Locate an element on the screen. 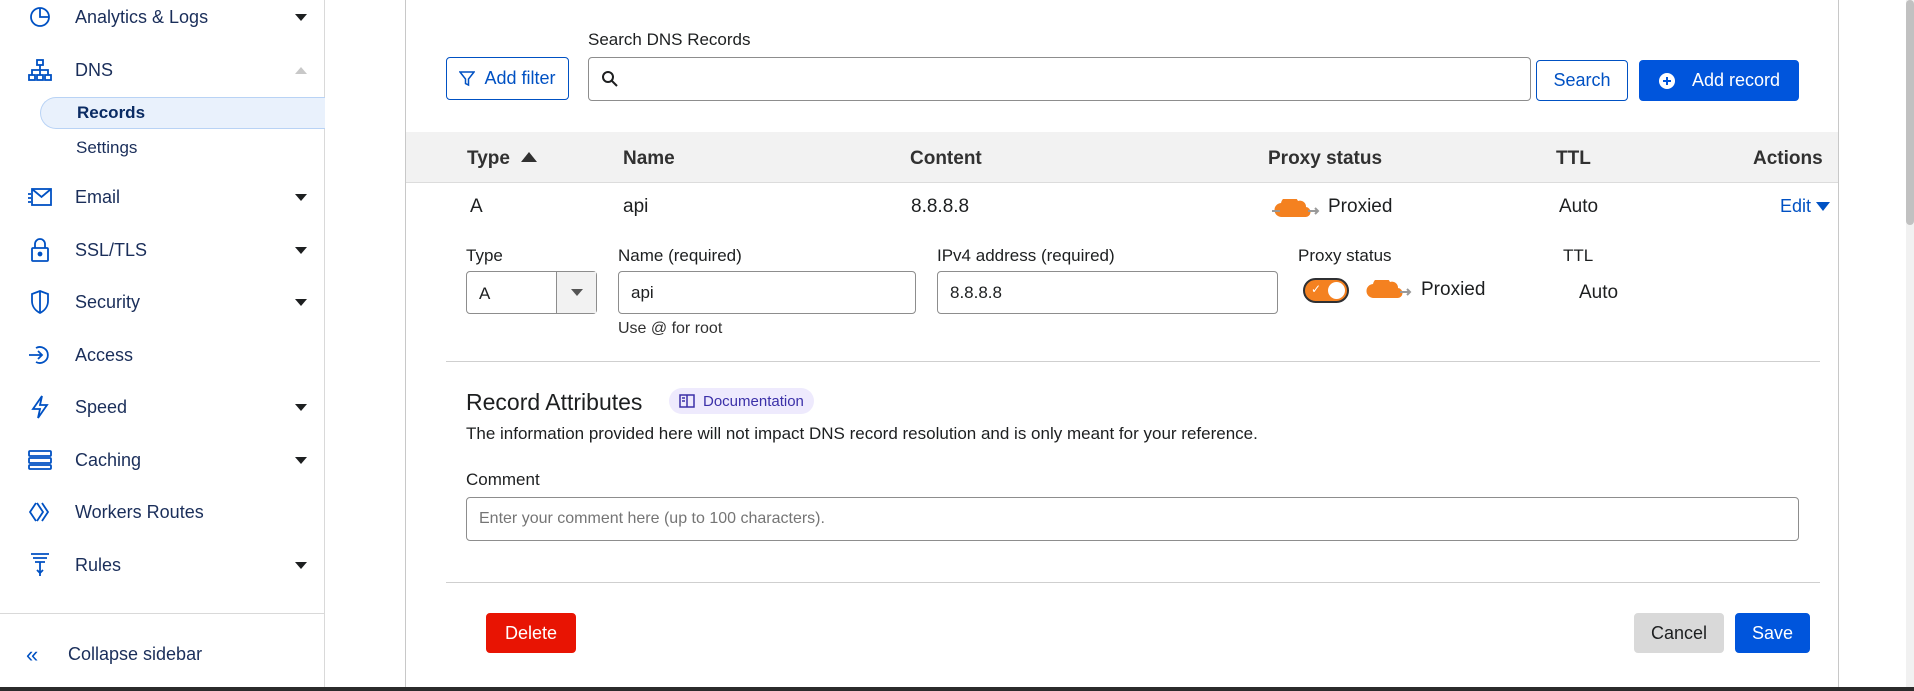 The image size is (1914, 691). search-dns-label: Search DNS Records is located at coordinates (669, 39).